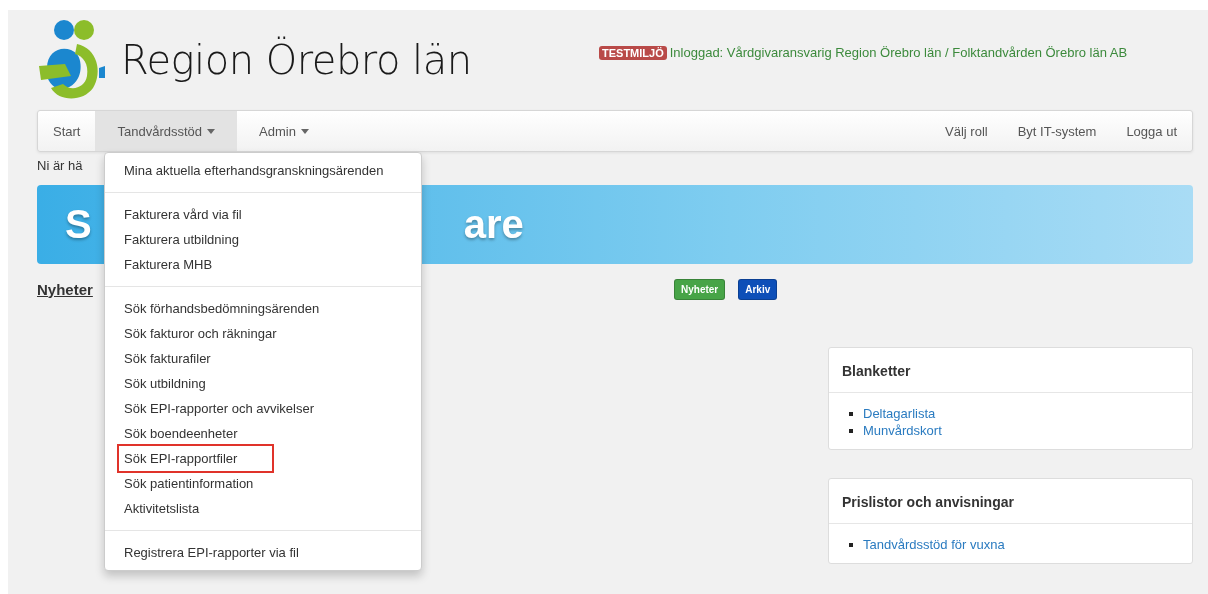 This screenshot has width=1208, height=594. I want to click on nav-item: Start, so click(67, 131).